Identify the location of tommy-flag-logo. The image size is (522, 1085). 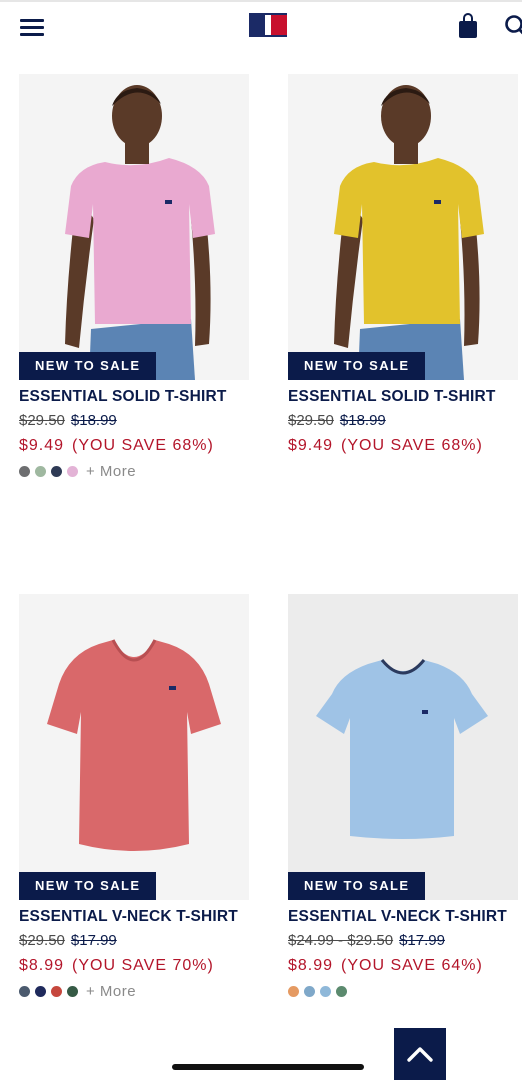
(268, 25).